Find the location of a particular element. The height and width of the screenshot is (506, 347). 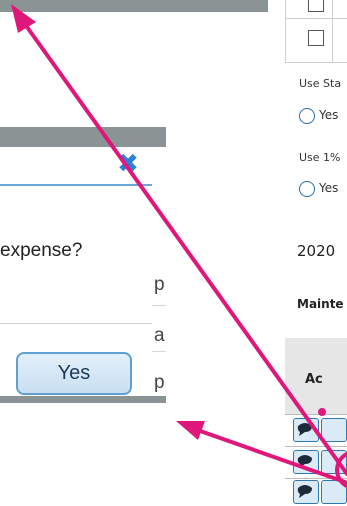

yes-button: Yes is located at coordinates (74, 373).